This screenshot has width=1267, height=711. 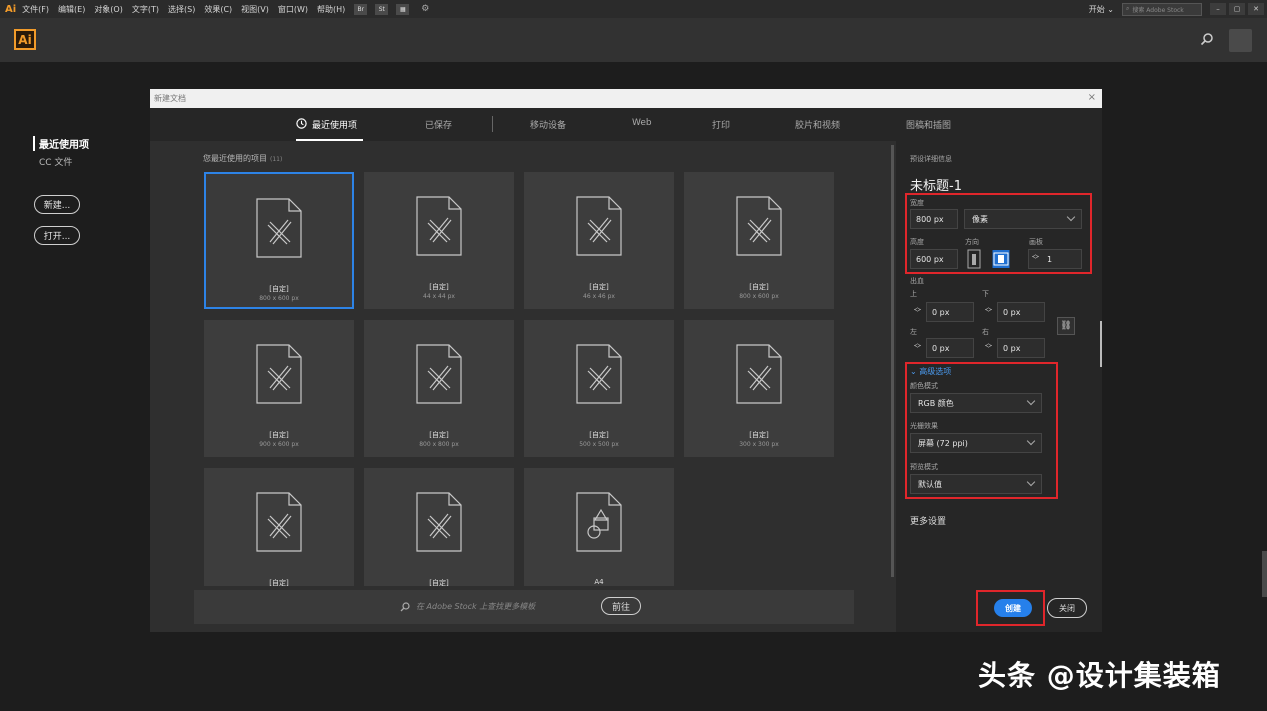 I want to click on bleed-right-stepper-icon: ︿ ﹀, so click(x=988, y=346).